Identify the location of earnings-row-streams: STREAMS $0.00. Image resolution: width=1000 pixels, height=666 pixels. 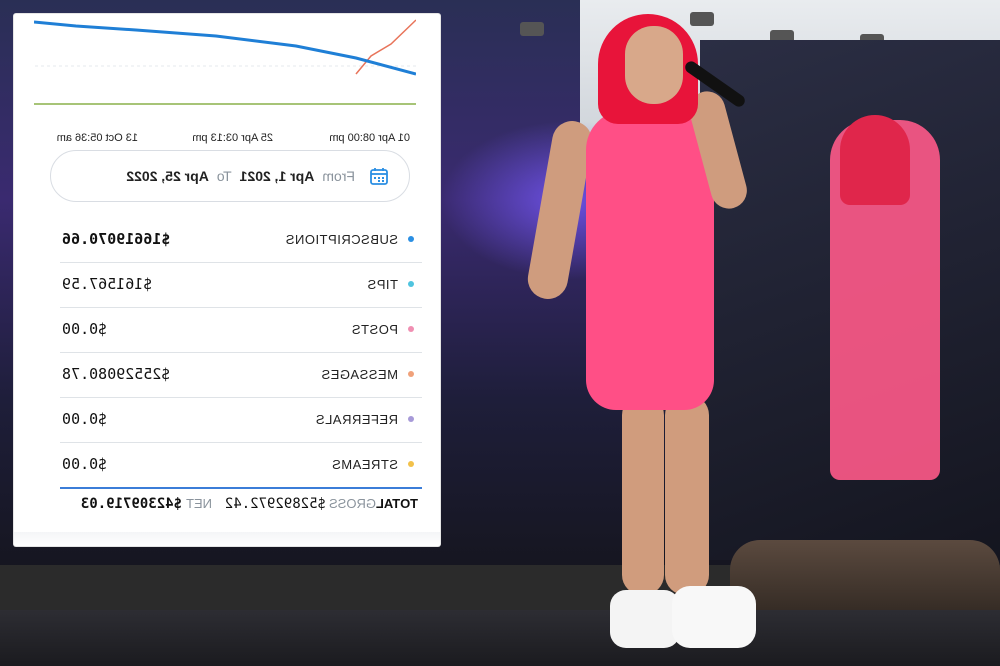
(241, 466).